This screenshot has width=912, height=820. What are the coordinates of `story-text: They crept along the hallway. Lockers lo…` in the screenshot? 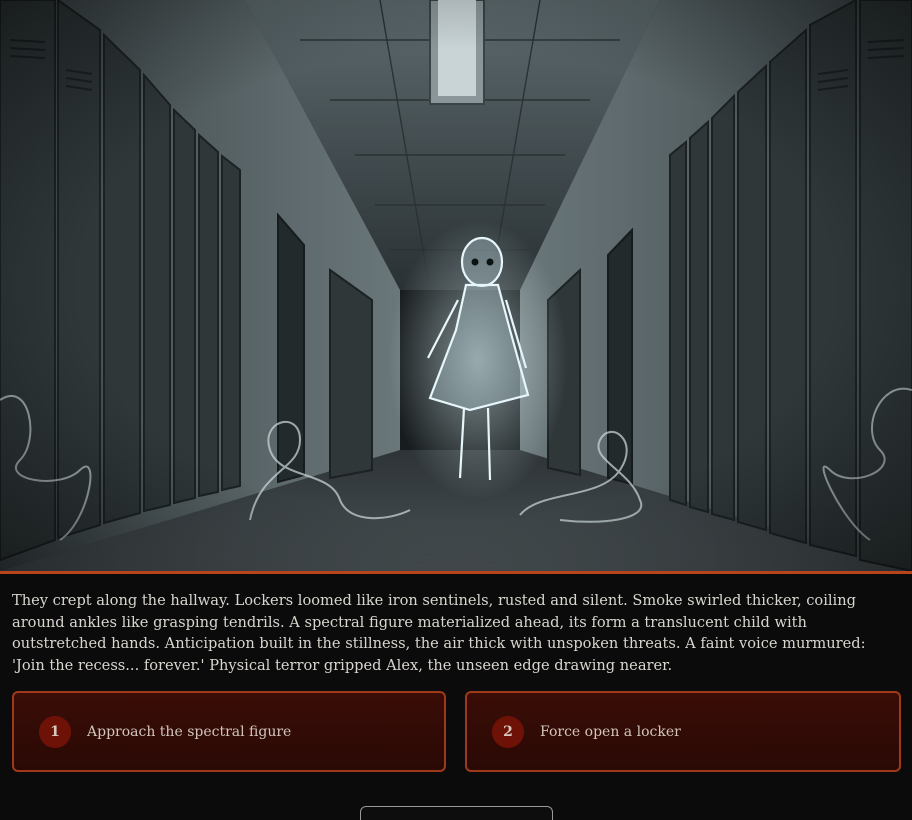 It's located at (439, 633).